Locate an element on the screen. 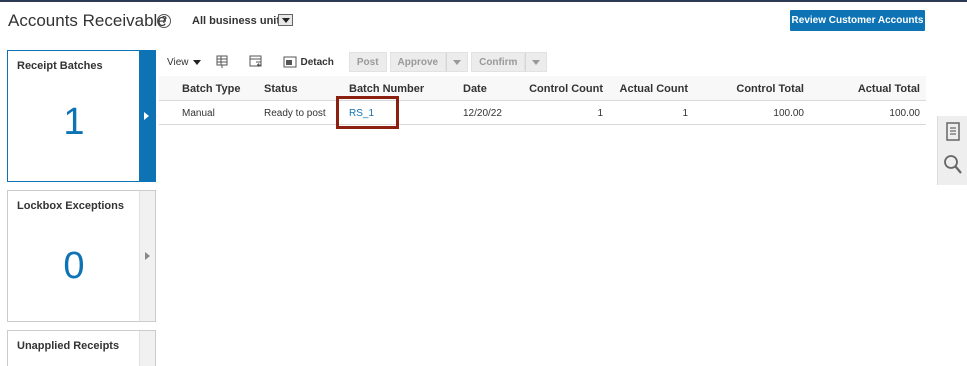  column-header-date: Date is located at coordinates (475, 89).